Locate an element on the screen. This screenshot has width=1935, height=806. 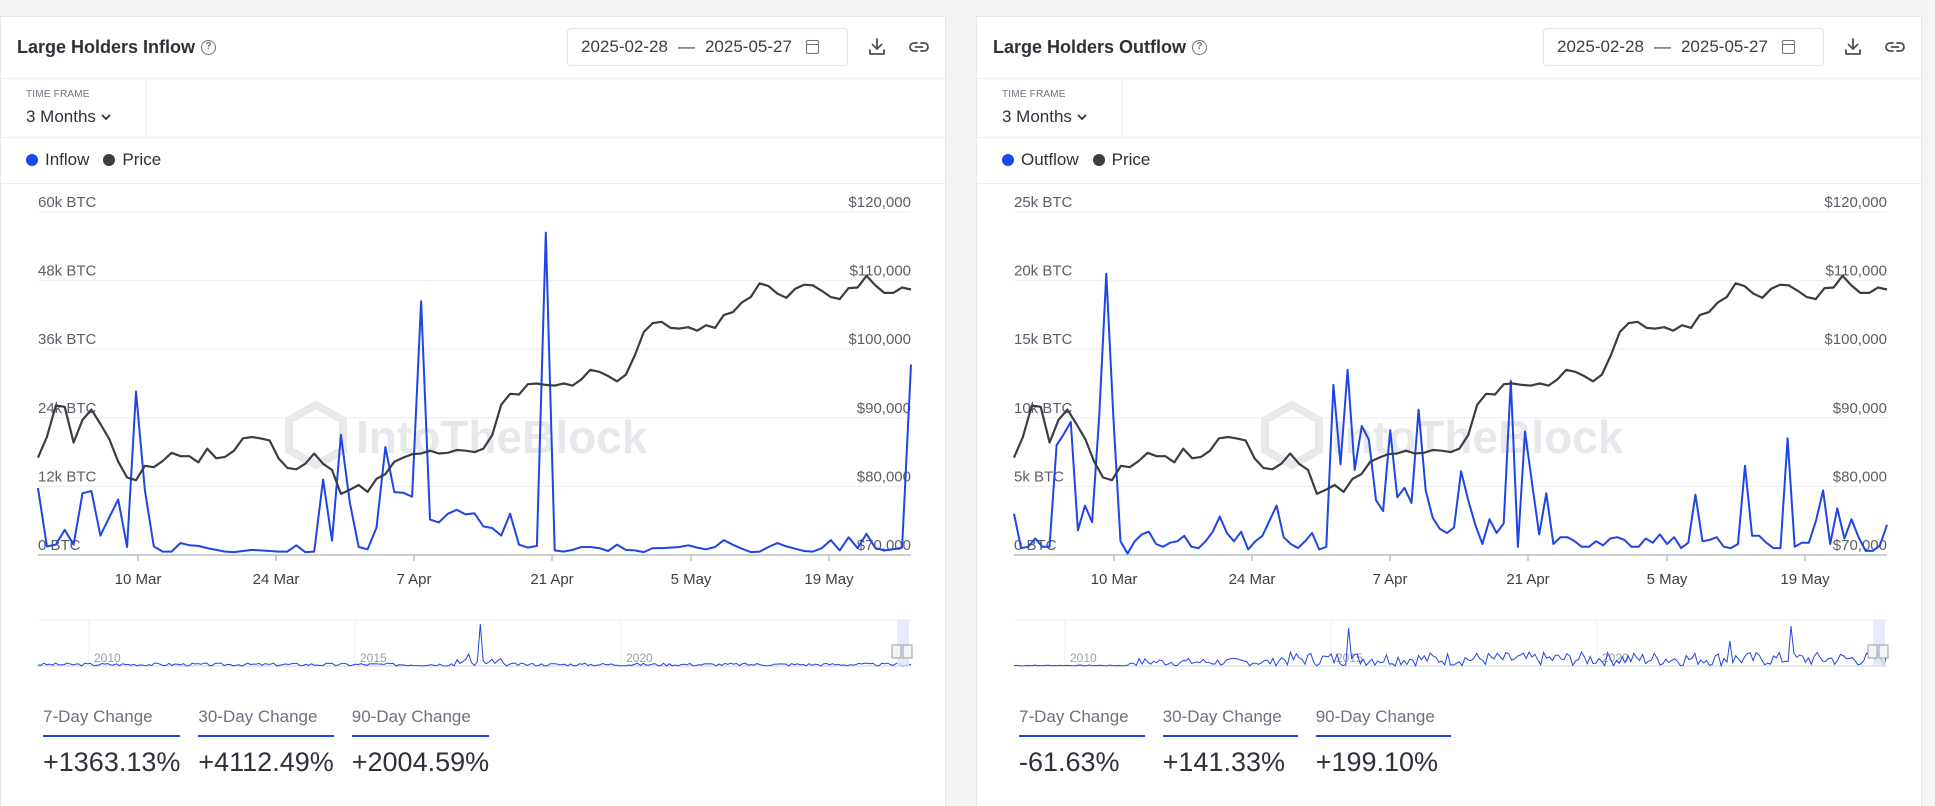
watermark: IntoTheBlock is located at coordinates (1442, 435).